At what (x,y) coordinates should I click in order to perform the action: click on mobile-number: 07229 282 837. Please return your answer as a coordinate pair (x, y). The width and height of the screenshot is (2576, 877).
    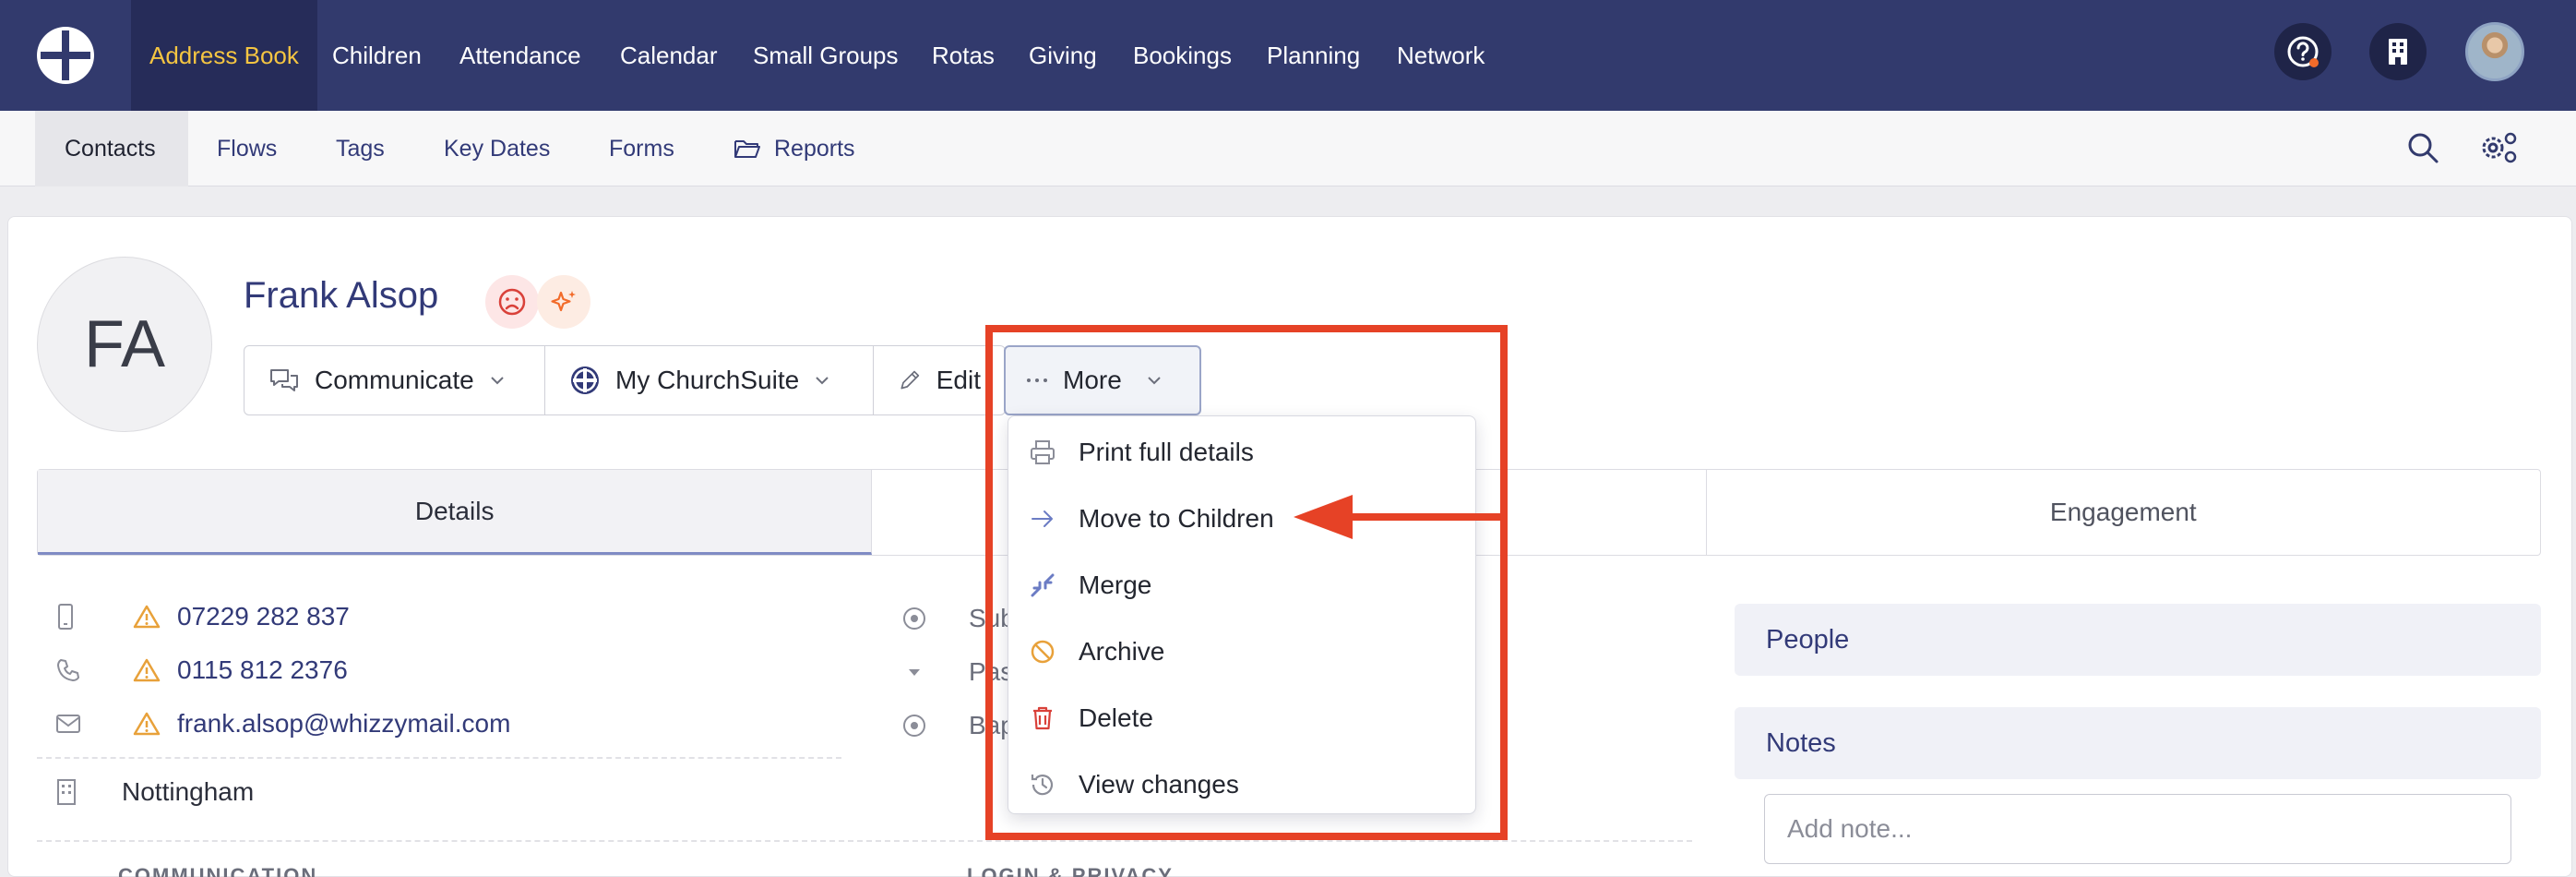
    Looking at the image, I should click on (263, 616).